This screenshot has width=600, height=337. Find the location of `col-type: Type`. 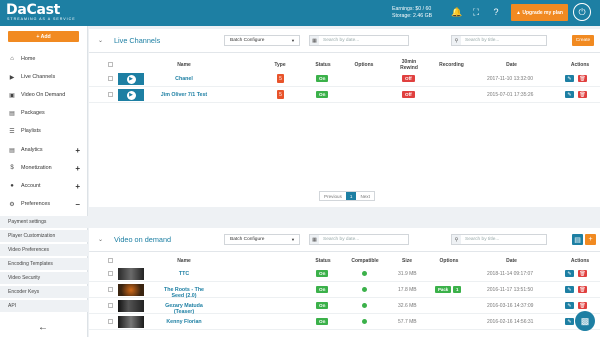

col-type: Type is located at coordinates (280, 65).